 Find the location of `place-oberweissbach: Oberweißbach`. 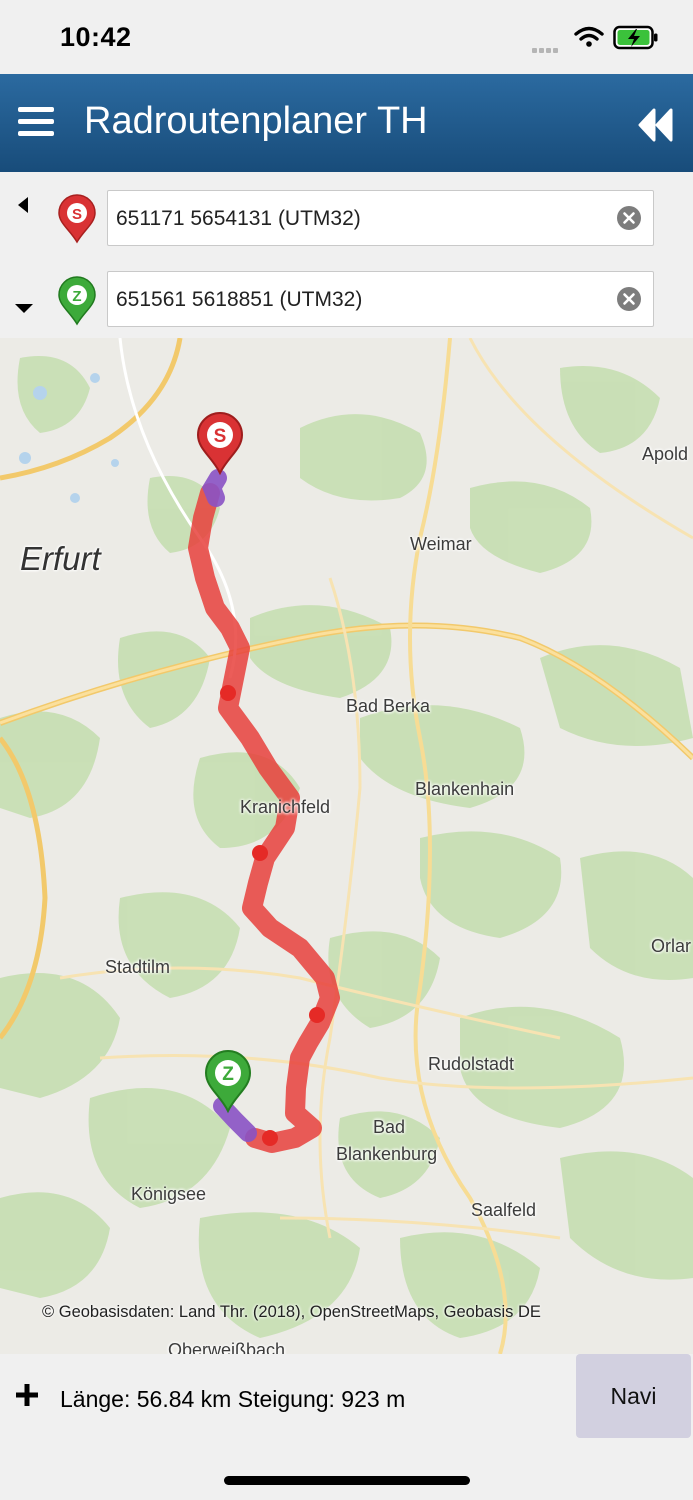

place-oberweissbach: Oberweißbach is located at coordinates (227, 1347).